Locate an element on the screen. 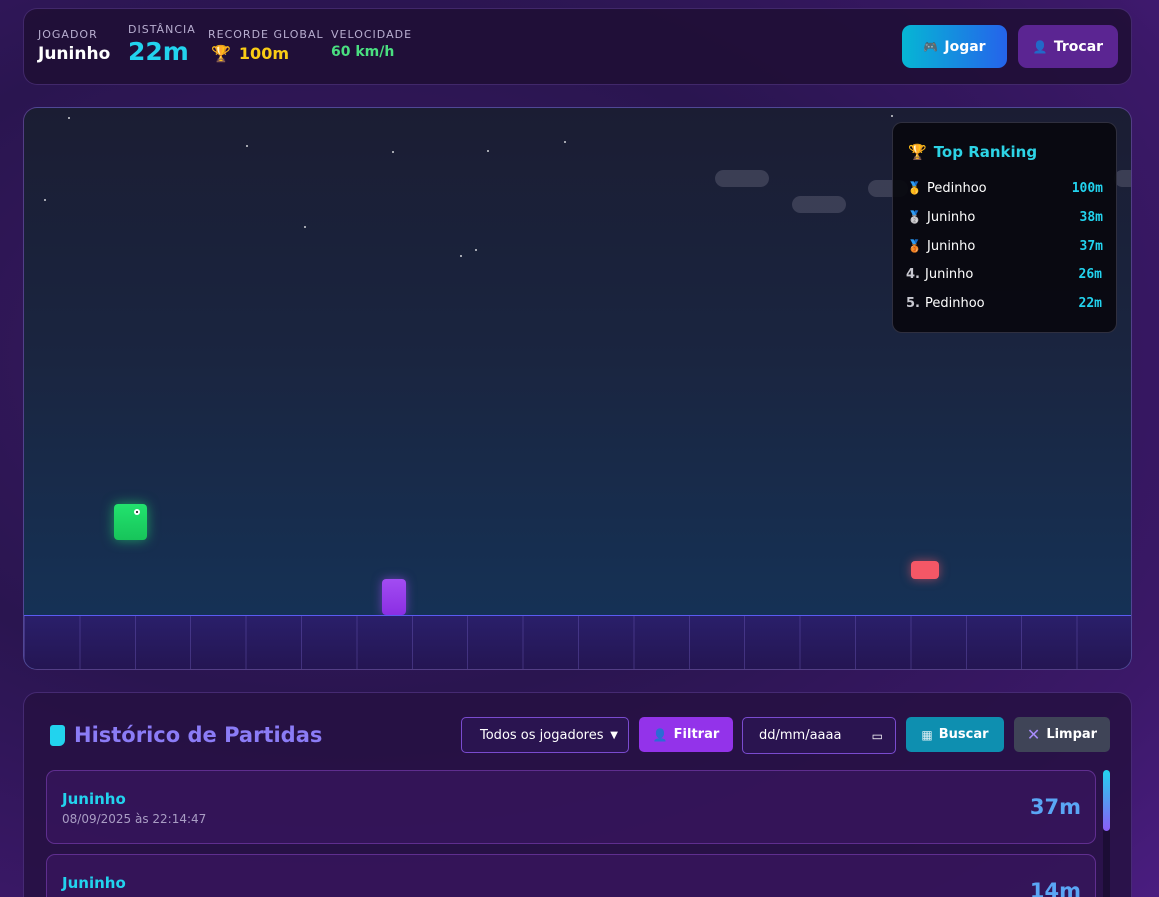 This screenshot has width=1159, height=897. date-input: dd/mm/aaaa ▭ is located at coordinates (819, 735).